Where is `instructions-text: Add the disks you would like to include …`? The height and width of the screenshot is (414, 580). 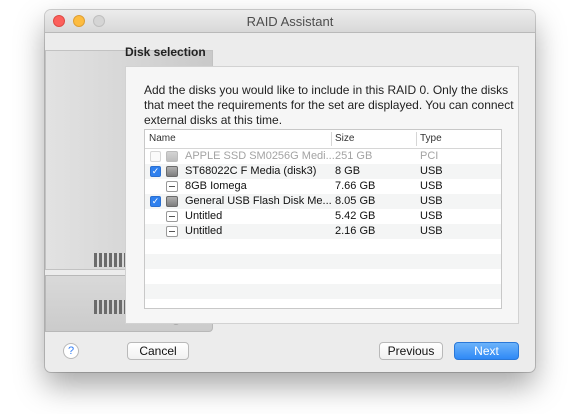
instructions-text: Add the disks you would like to include … is located at coordinates (329, 105).